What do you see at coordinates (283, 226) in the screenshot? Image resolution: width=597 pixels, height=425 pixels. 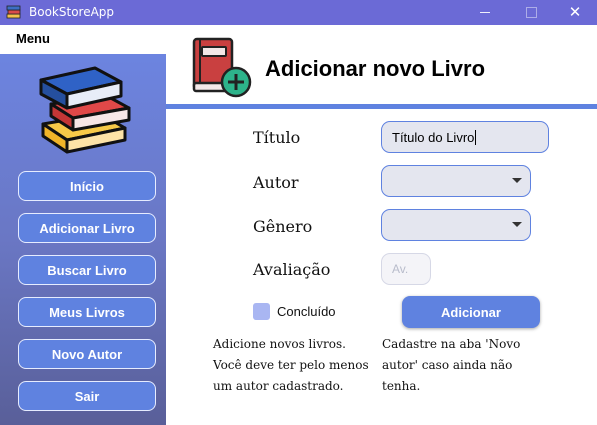 I see `genre-label: Gênero` at bounding box center [283, 226].